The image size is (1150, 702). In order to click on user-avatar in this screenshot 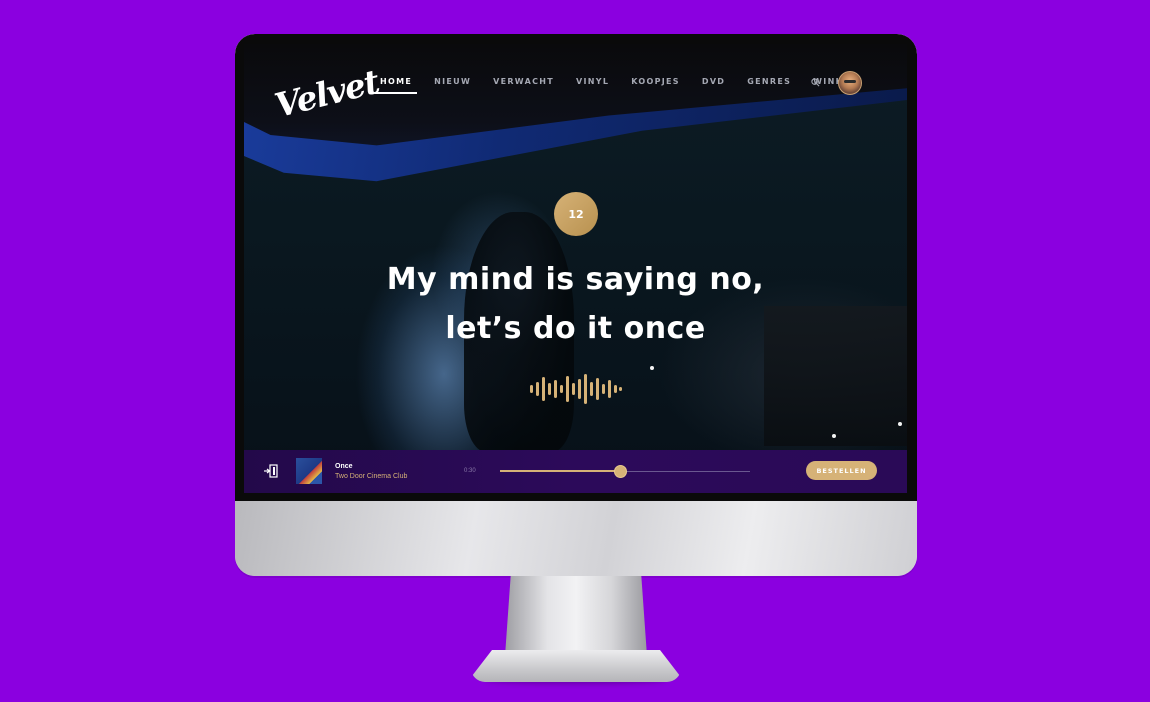, I will do `click(850, 83)`.